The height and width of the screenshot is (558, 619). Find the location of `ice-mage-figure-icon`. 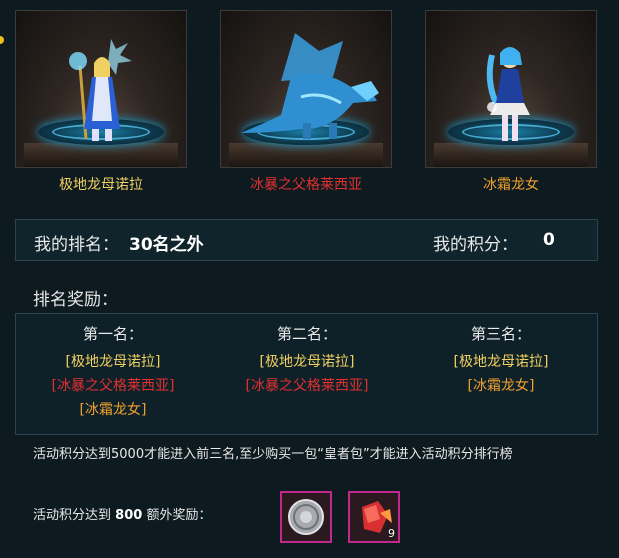

ice-mage-figure-icon is located at coordinates (100, 90).